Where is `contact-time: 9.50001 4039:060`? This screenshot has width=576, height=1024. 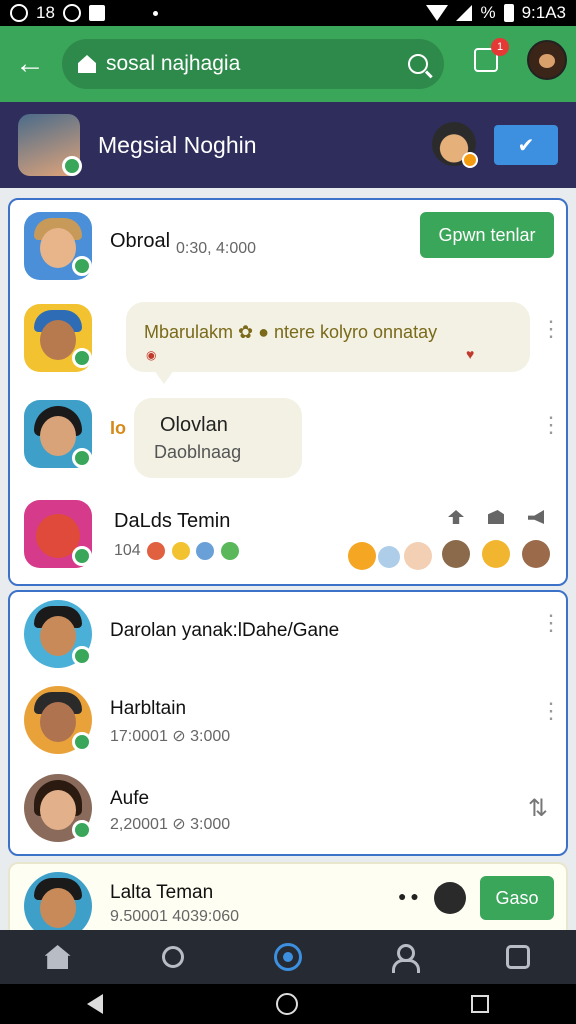
contact-time: 9.50001 4039:060 is located at coordinates (175, 916).